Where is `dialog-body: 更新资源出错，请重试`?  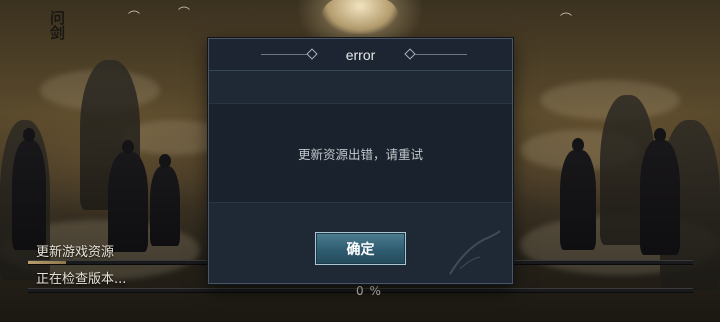
dialog-body: 更新资源出错，请重试 is located at coordinates (360, 153).